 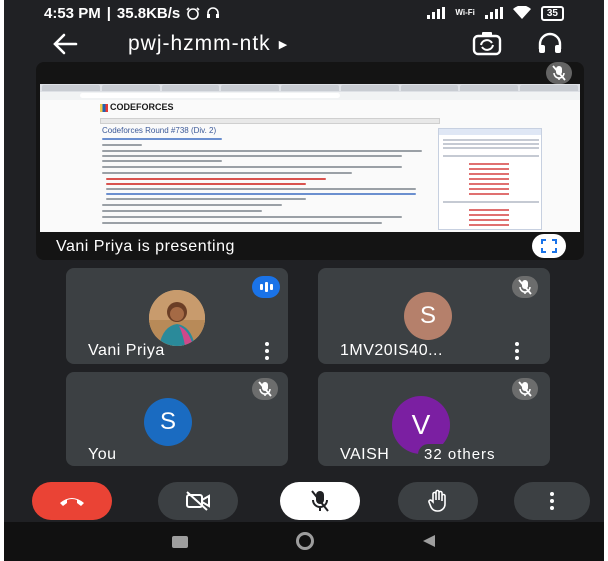 I want to click on wifi-icon, so click(x=521, y=12).